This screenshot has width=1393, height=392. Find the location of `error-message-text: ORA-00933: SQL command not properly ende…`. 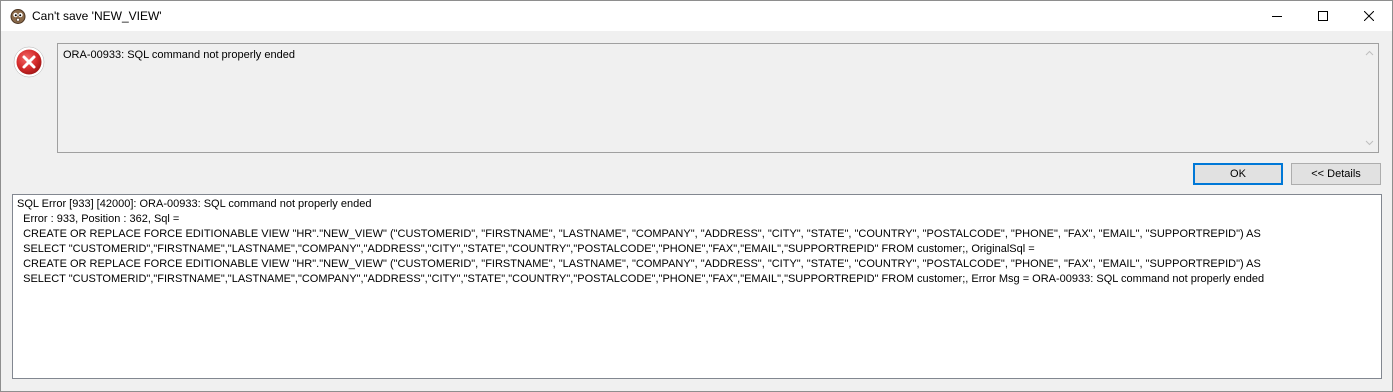

error-message-text: ORA-00933: SQL command not properly ende… is located at coordinates (179, 55).